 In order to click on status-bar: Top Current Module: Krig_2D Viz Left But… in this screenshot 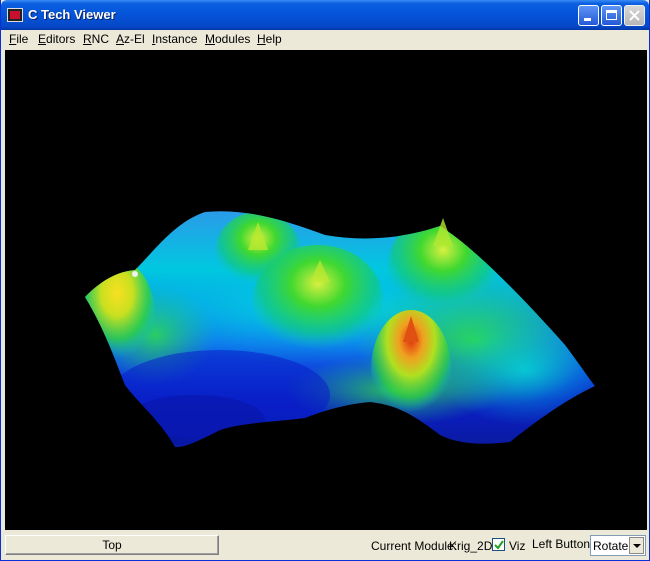, I will do `click(325, 546)`.